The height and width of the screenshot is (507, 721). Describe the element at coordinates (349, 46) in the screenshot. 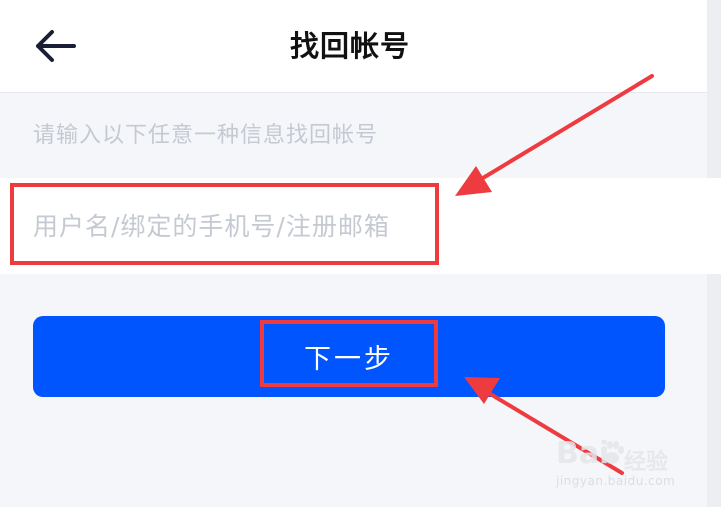

I see `page-title: 找回帐号` at that location.